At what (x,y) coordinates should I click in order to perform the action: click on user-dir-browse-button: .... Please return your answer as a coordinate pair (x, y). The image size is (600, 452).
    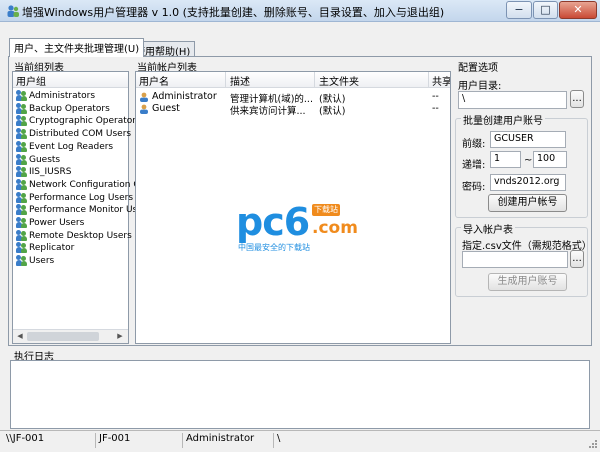
    Looking at the image, I should click on (577, 99).